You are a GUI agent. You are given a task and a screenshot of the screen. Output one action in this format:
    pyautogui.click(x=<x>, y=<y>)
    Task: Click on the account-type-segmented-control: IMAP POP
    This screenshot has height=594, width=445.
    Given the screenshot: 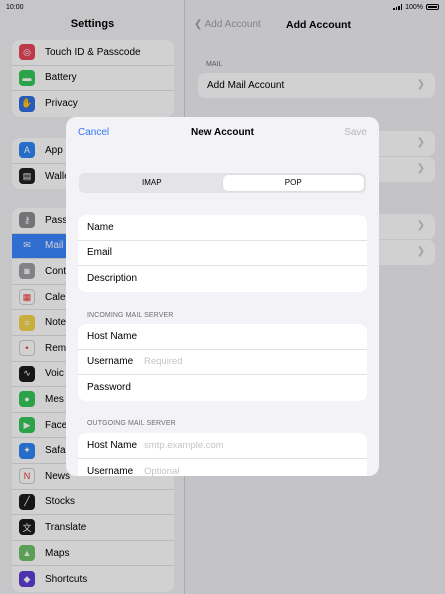 What is the action you would take?
    pyautogui.click(x=222, y=183)
    